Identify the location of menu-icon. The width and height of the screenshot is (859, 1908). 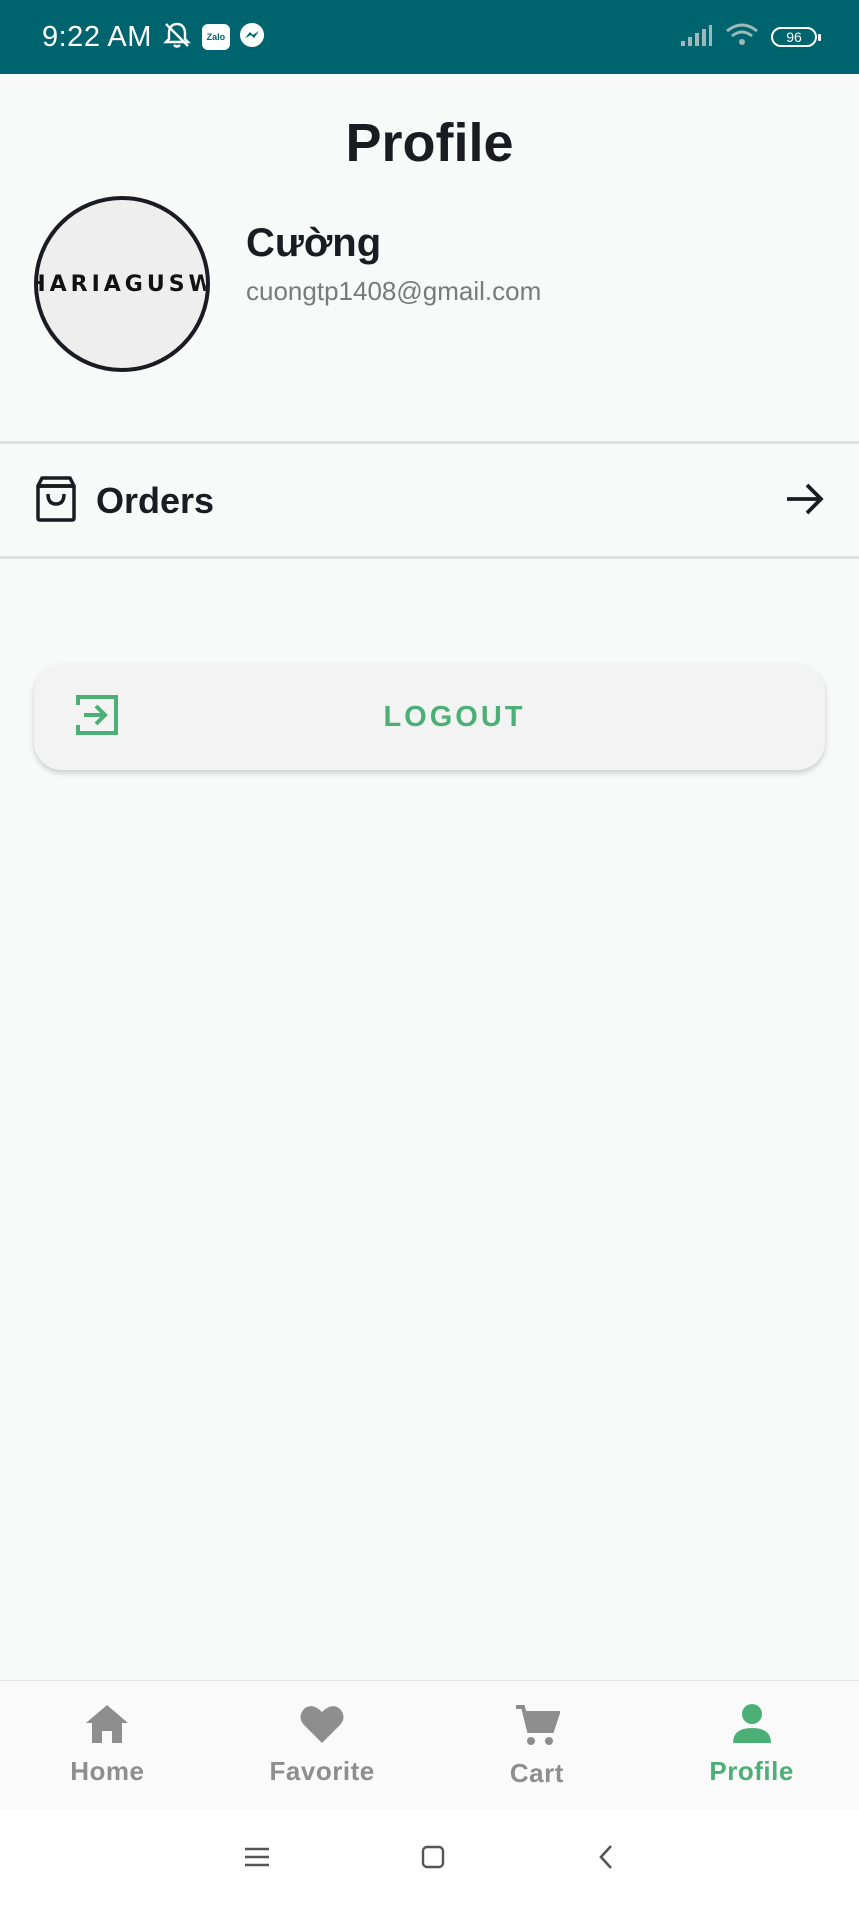
(257, 1859).